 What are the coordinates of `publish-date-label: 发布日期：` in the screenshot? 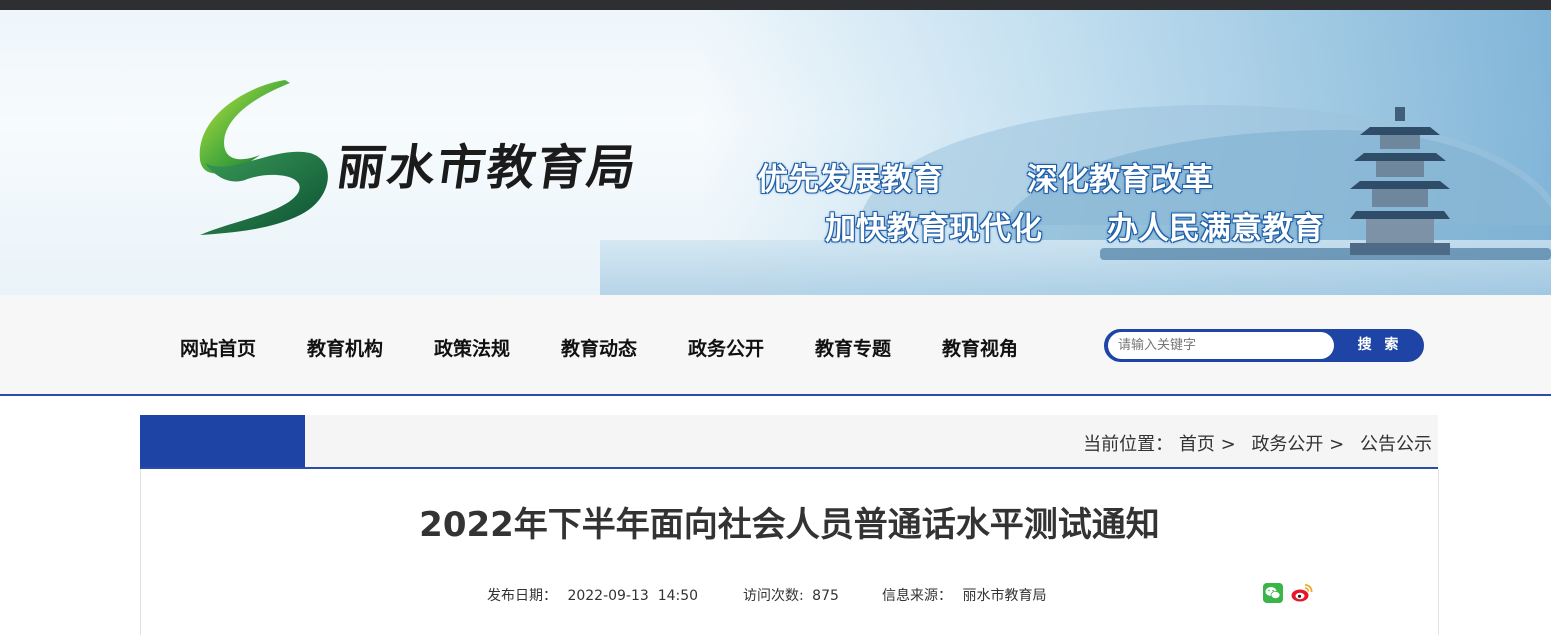 It's located at (522, 596).